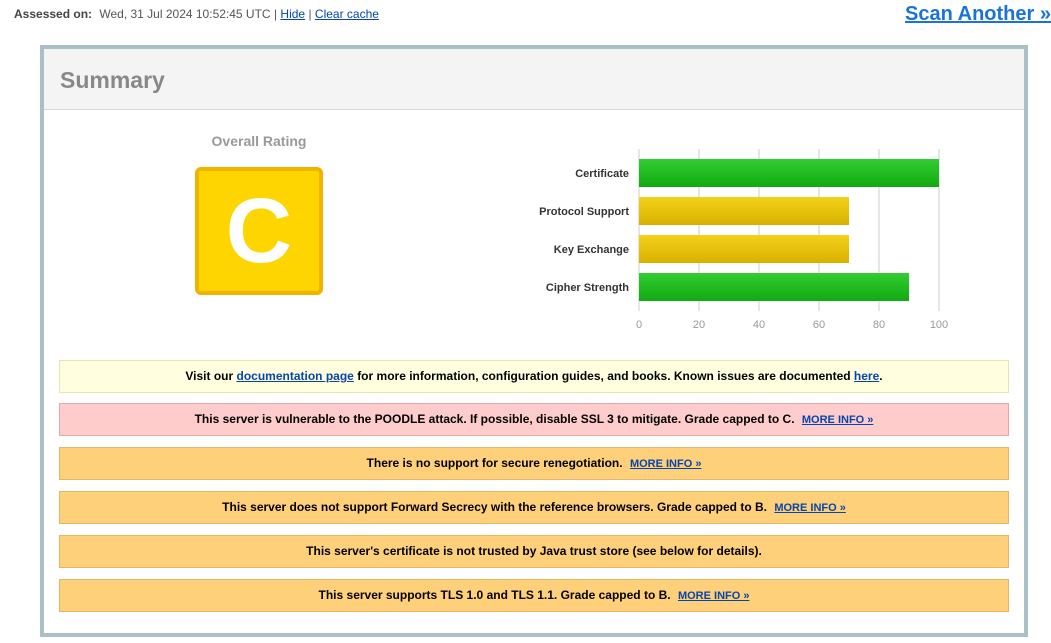 The image size is (1051, 643). I want to click on bar-category-label: Key Exchange, so click(591, 250).